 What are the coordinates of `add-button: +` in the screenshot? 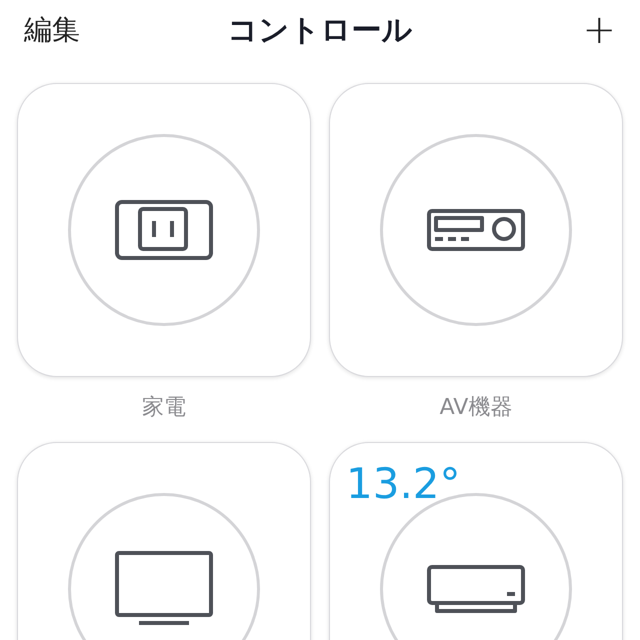 It's located at (576, 30).